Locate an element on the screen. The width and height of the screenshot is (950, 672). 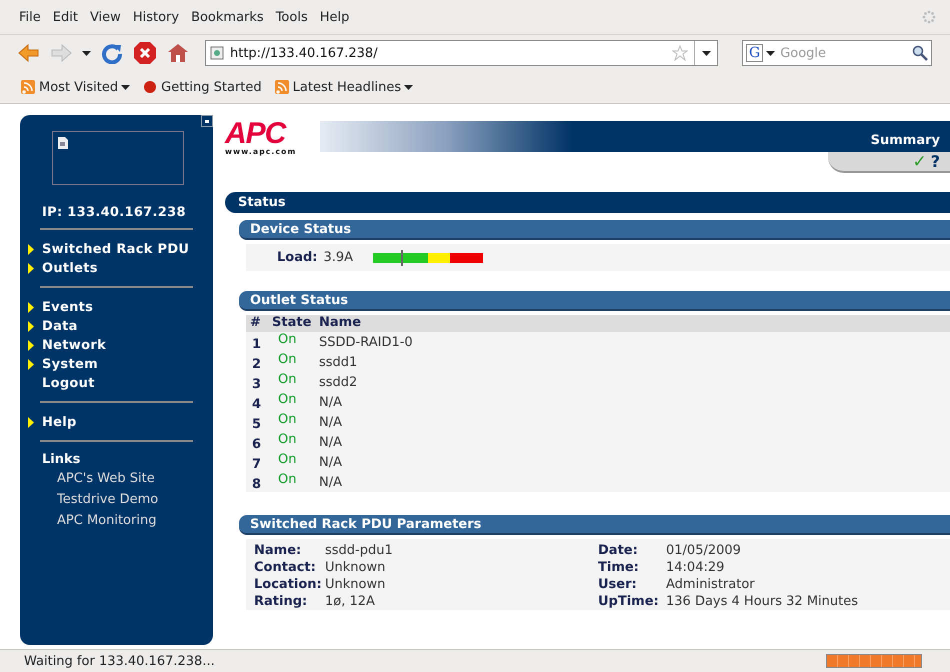
page-icon is located at coordinates (217, 53).